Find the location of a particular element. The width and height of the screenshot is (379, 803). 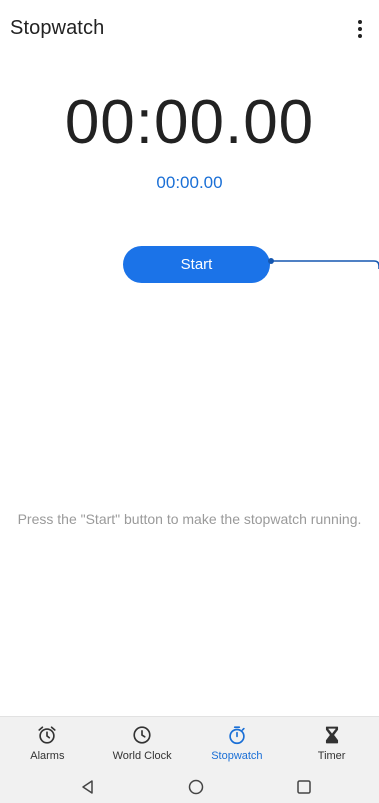

pointer-path is located at coordinates (325, 264).